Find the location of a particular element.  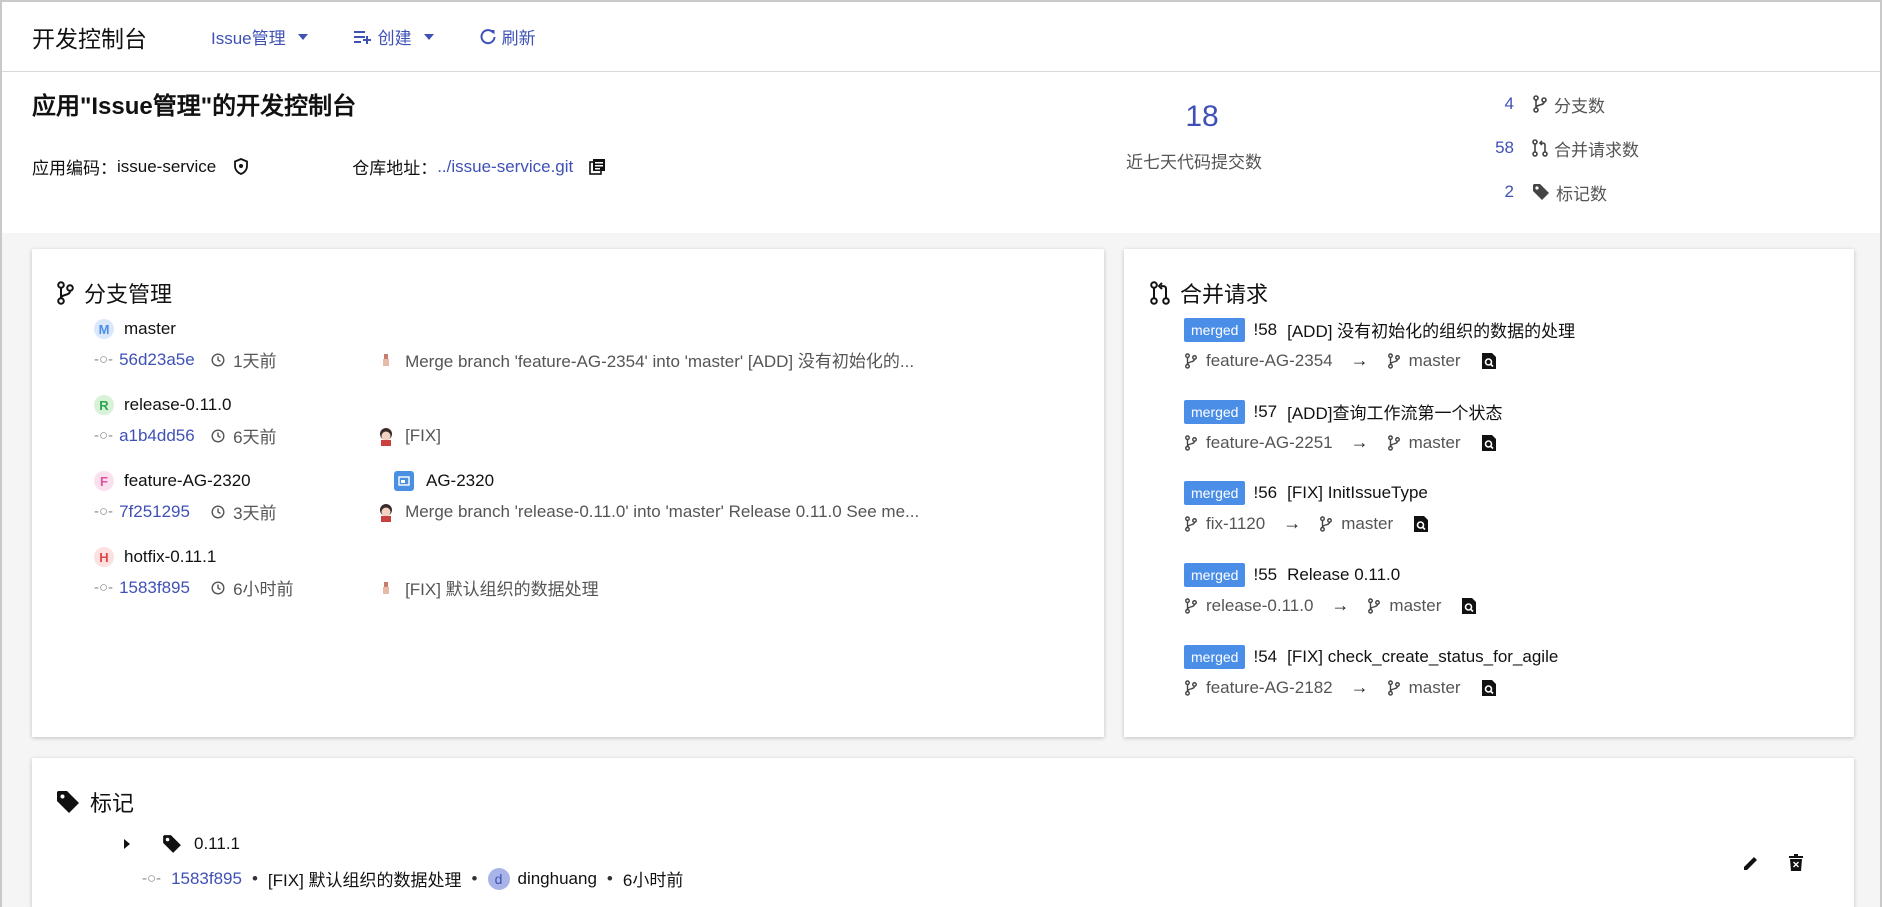

merge-request-title: Release 0.11.0 is located at coordinates (1343, 575).